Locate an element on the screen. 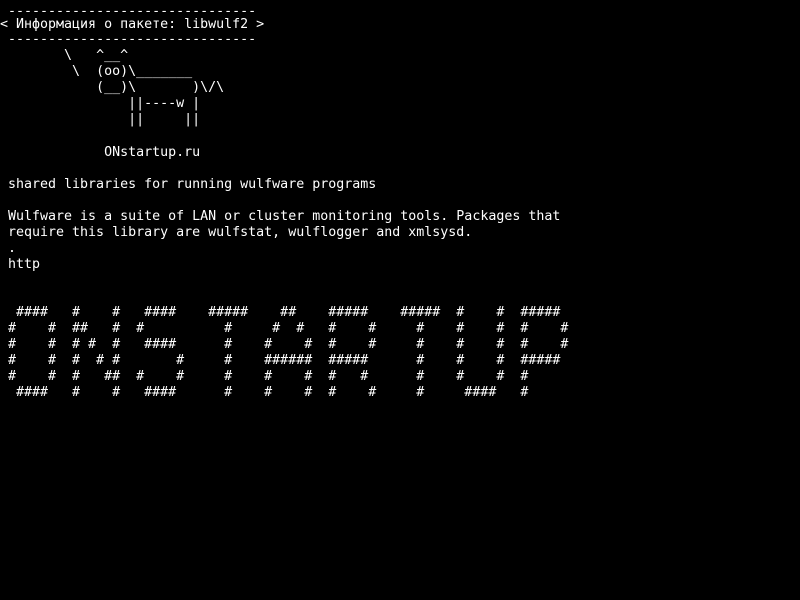 This screenshot has width=800, height=600. cow-art-line-3: (__)\ )\/\ is located at coordinates (112, 87).